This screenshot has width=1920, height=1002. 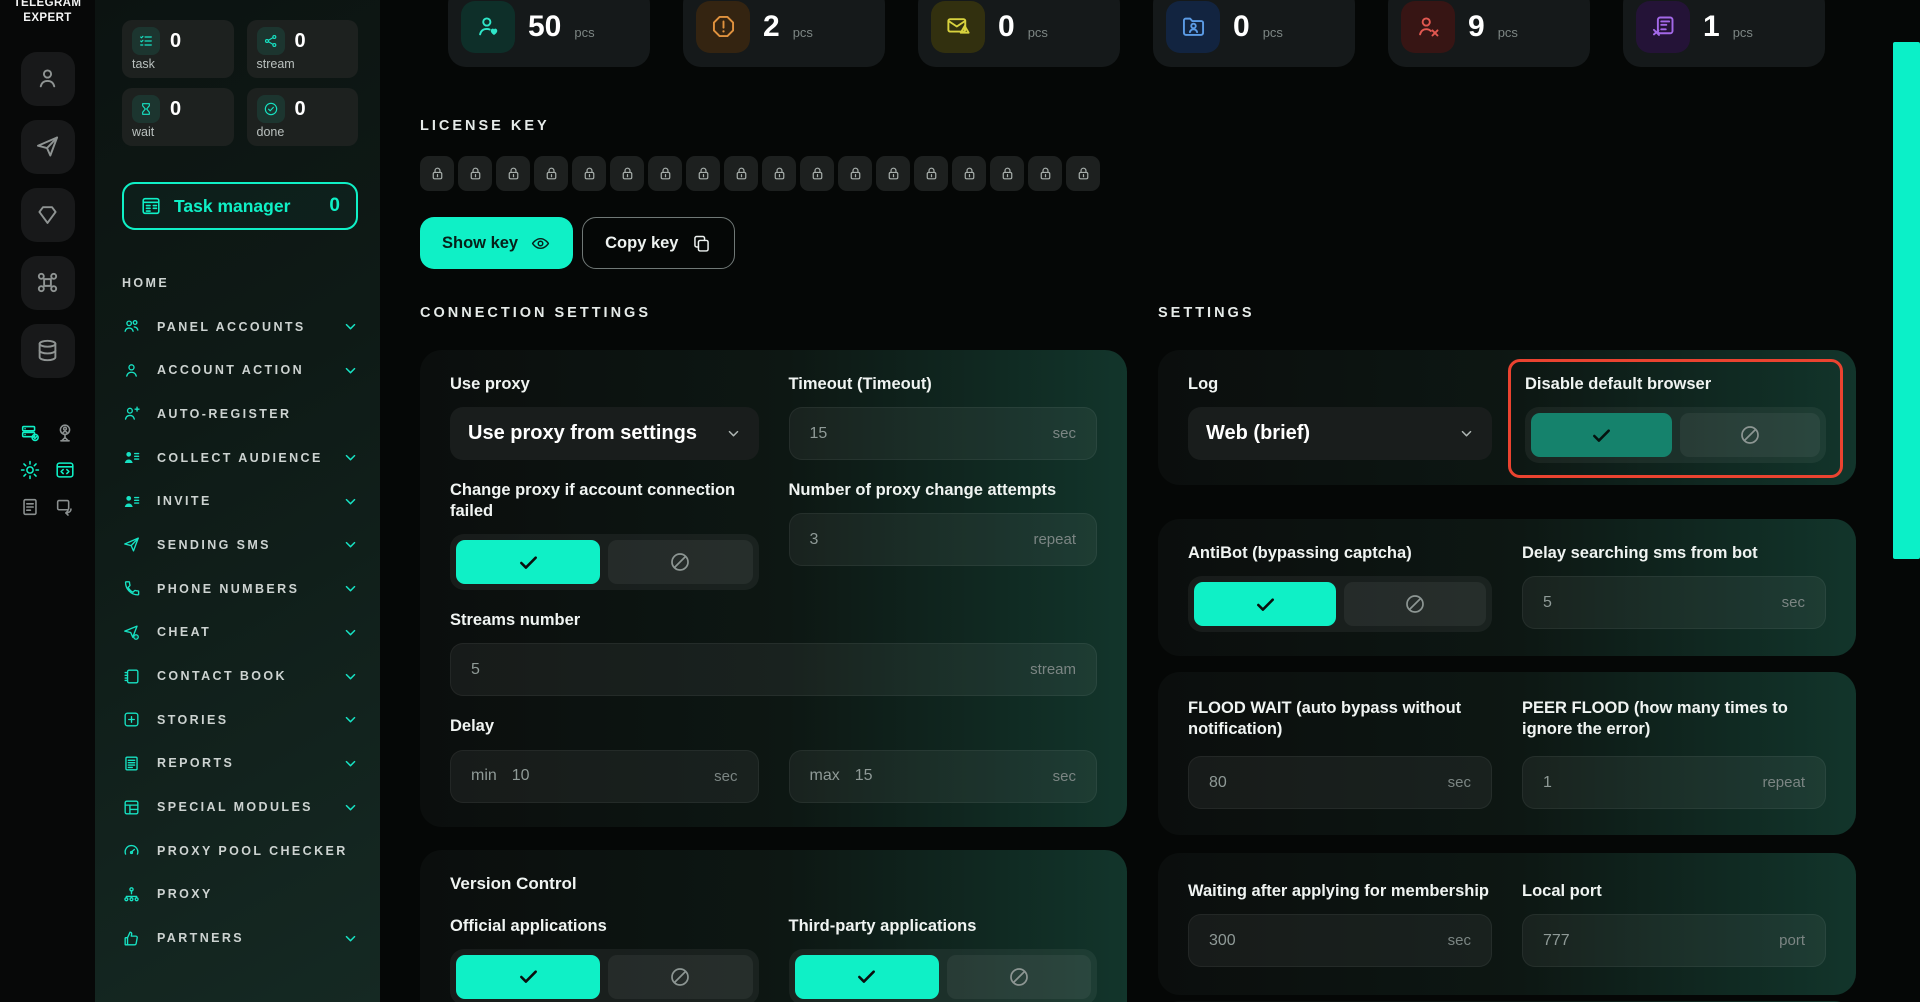 I want to click on disable-browser-toggle, so click(x=1675, y=435).